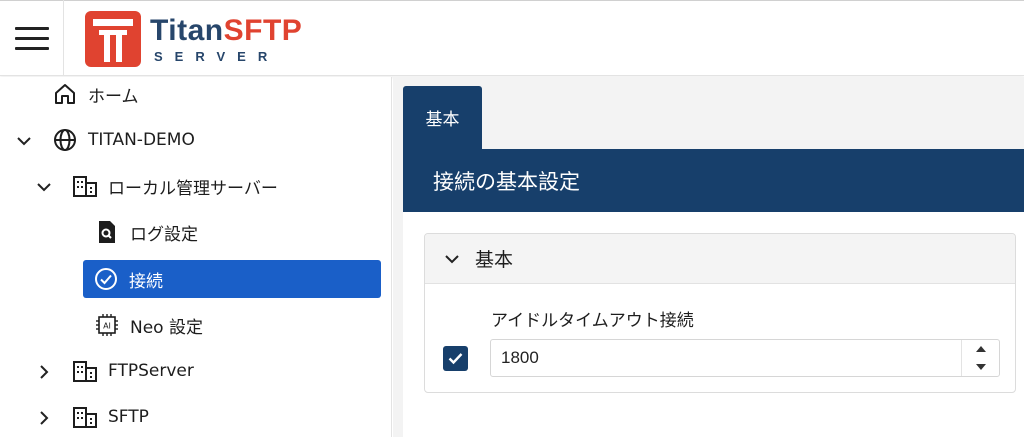 The width and height of the screenshot is (1024, 437). Describe the element at coordinates (128, 417) in the screenshot. I see `sidebar-item-label: SFTP` at that location.